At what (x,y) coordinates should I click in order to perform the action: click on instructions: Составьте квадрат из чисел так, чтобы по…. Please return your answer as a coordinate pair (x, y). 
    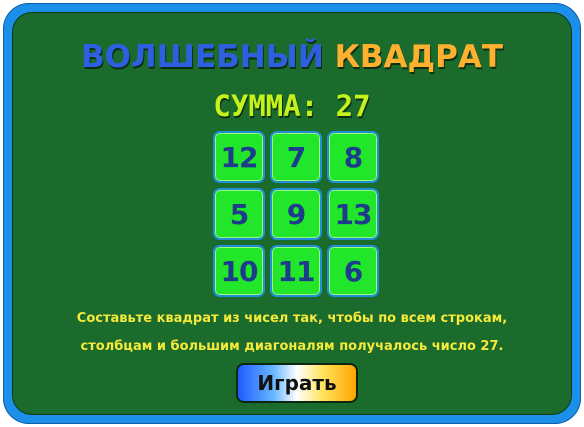
    Looking at the image, I should click on (292, 333).